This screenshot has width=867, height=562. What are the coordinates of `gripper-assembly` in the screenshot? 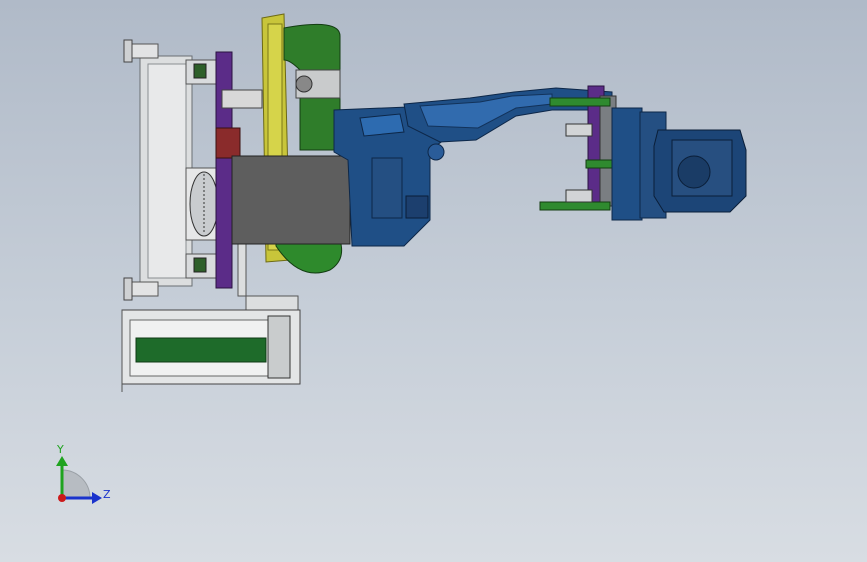 It's located at (643, 153).